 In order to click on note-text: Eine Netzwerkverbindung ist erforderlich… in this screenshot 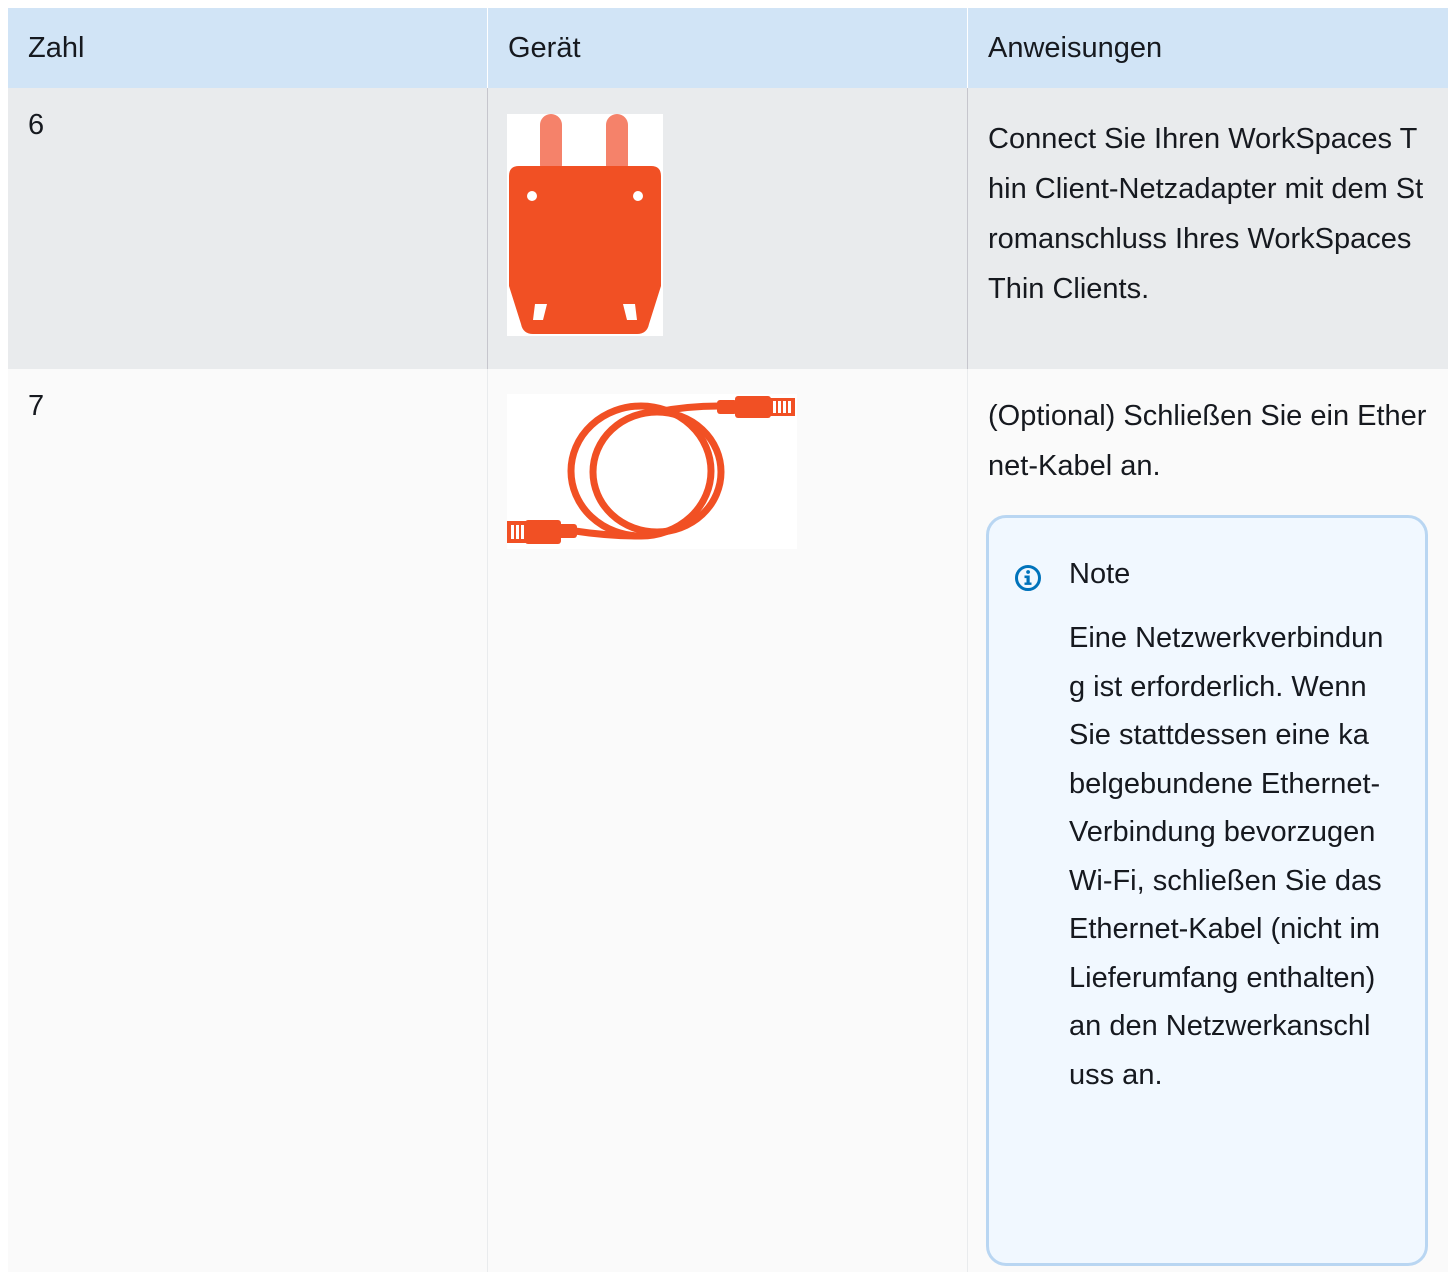, I will do `click(1226, 856)`.